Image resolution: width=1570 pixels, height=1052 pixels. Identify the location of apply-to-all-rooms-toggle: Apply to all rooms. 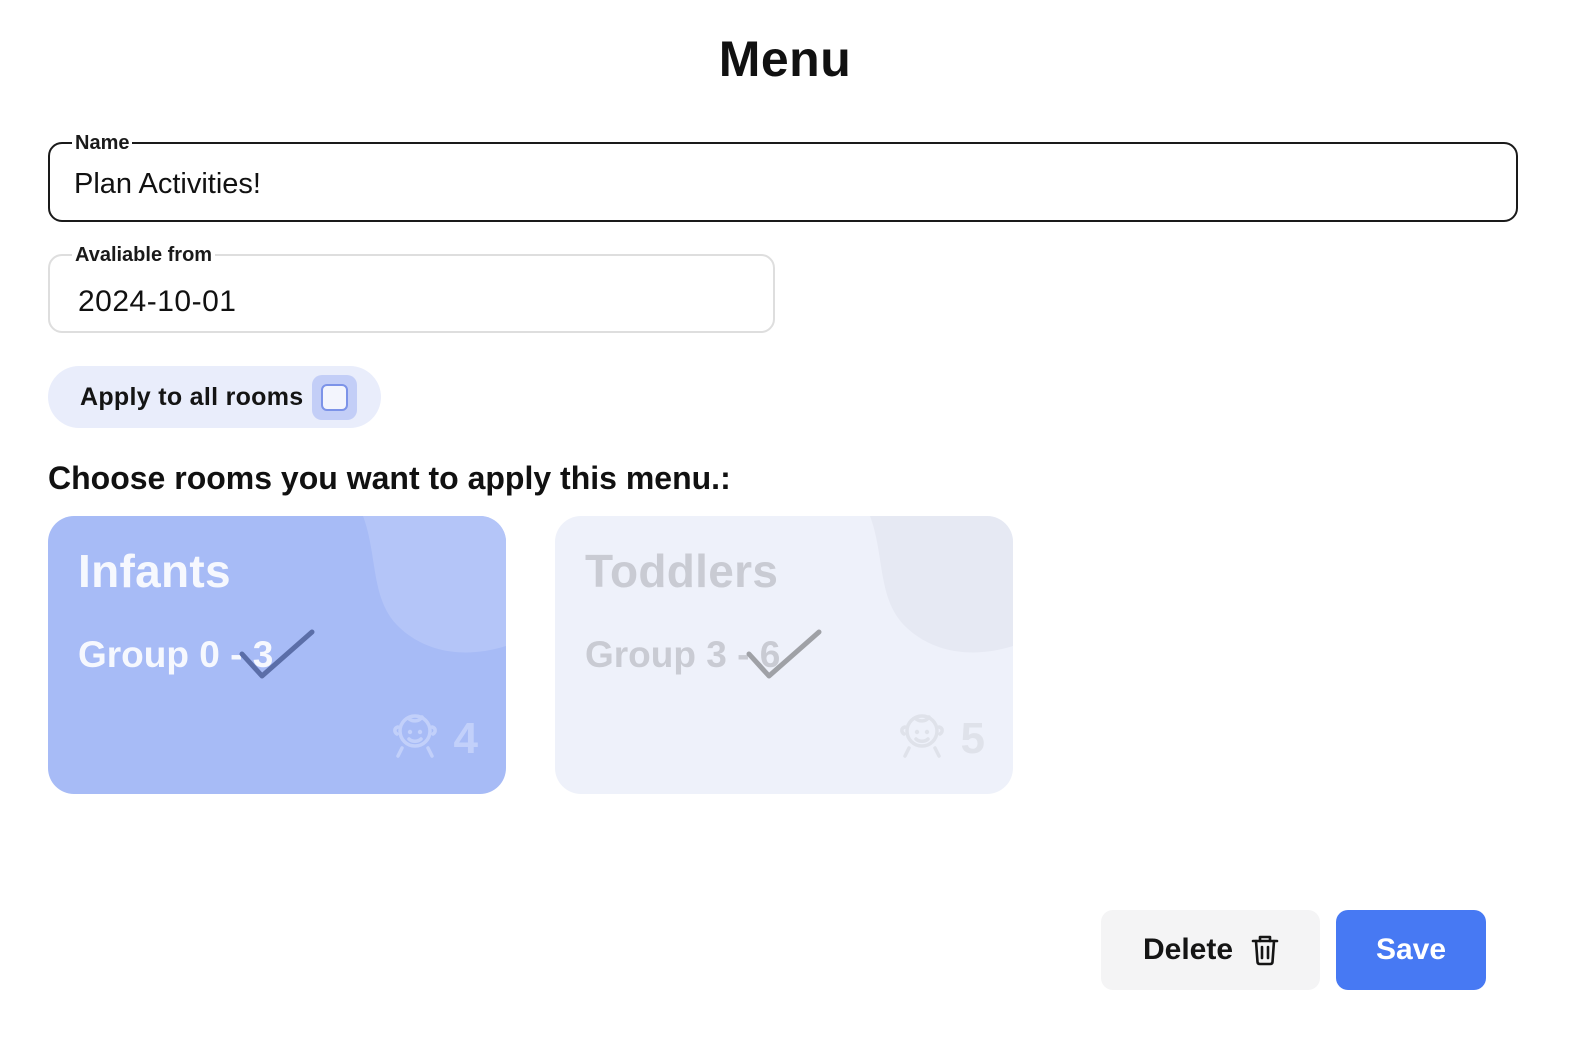
(214, 397).